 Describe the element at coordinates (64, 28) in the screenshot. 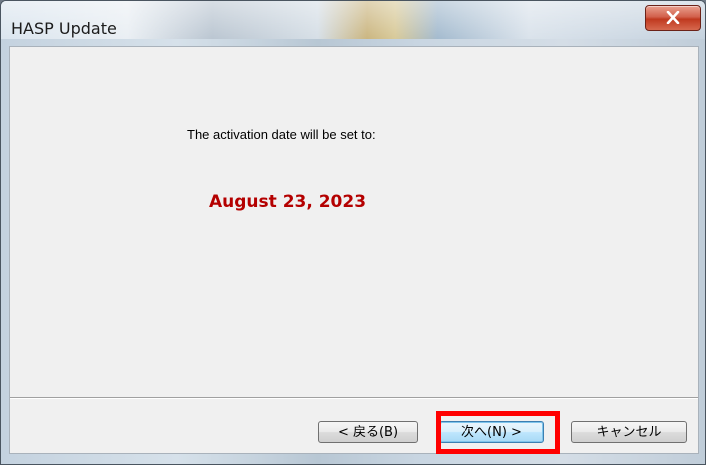

I see `window-title: HASP Update` at that location.